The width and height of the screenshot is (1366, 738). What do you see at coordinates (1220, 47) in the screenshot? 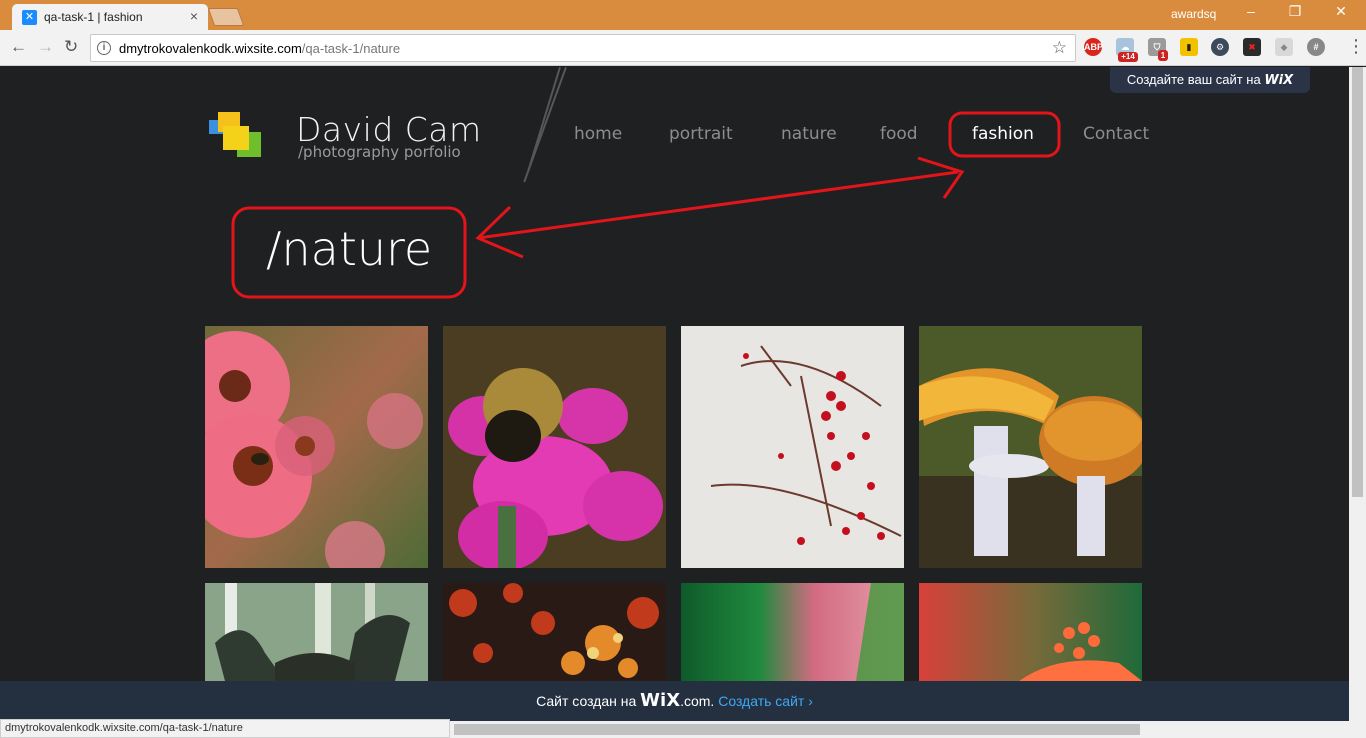
I see `gear-extension-icon: ⚙` at bounding box center [1220, 47].